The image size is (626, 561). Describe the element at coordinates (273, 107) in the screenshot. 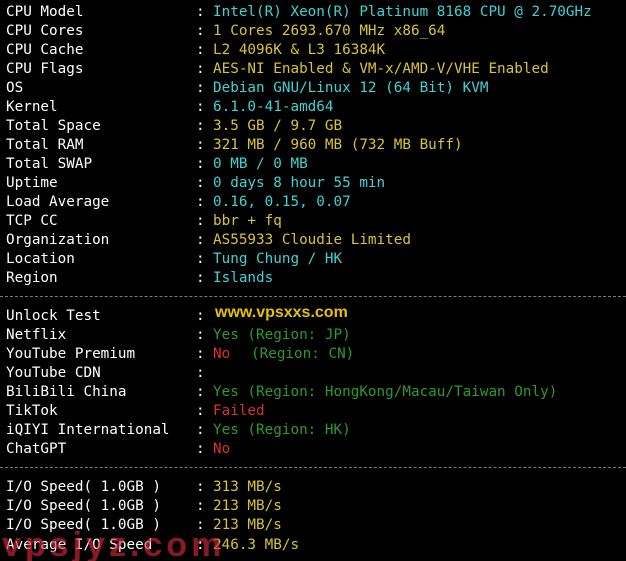

I see `info-value: 6.1.0-41-amd64` at that location.